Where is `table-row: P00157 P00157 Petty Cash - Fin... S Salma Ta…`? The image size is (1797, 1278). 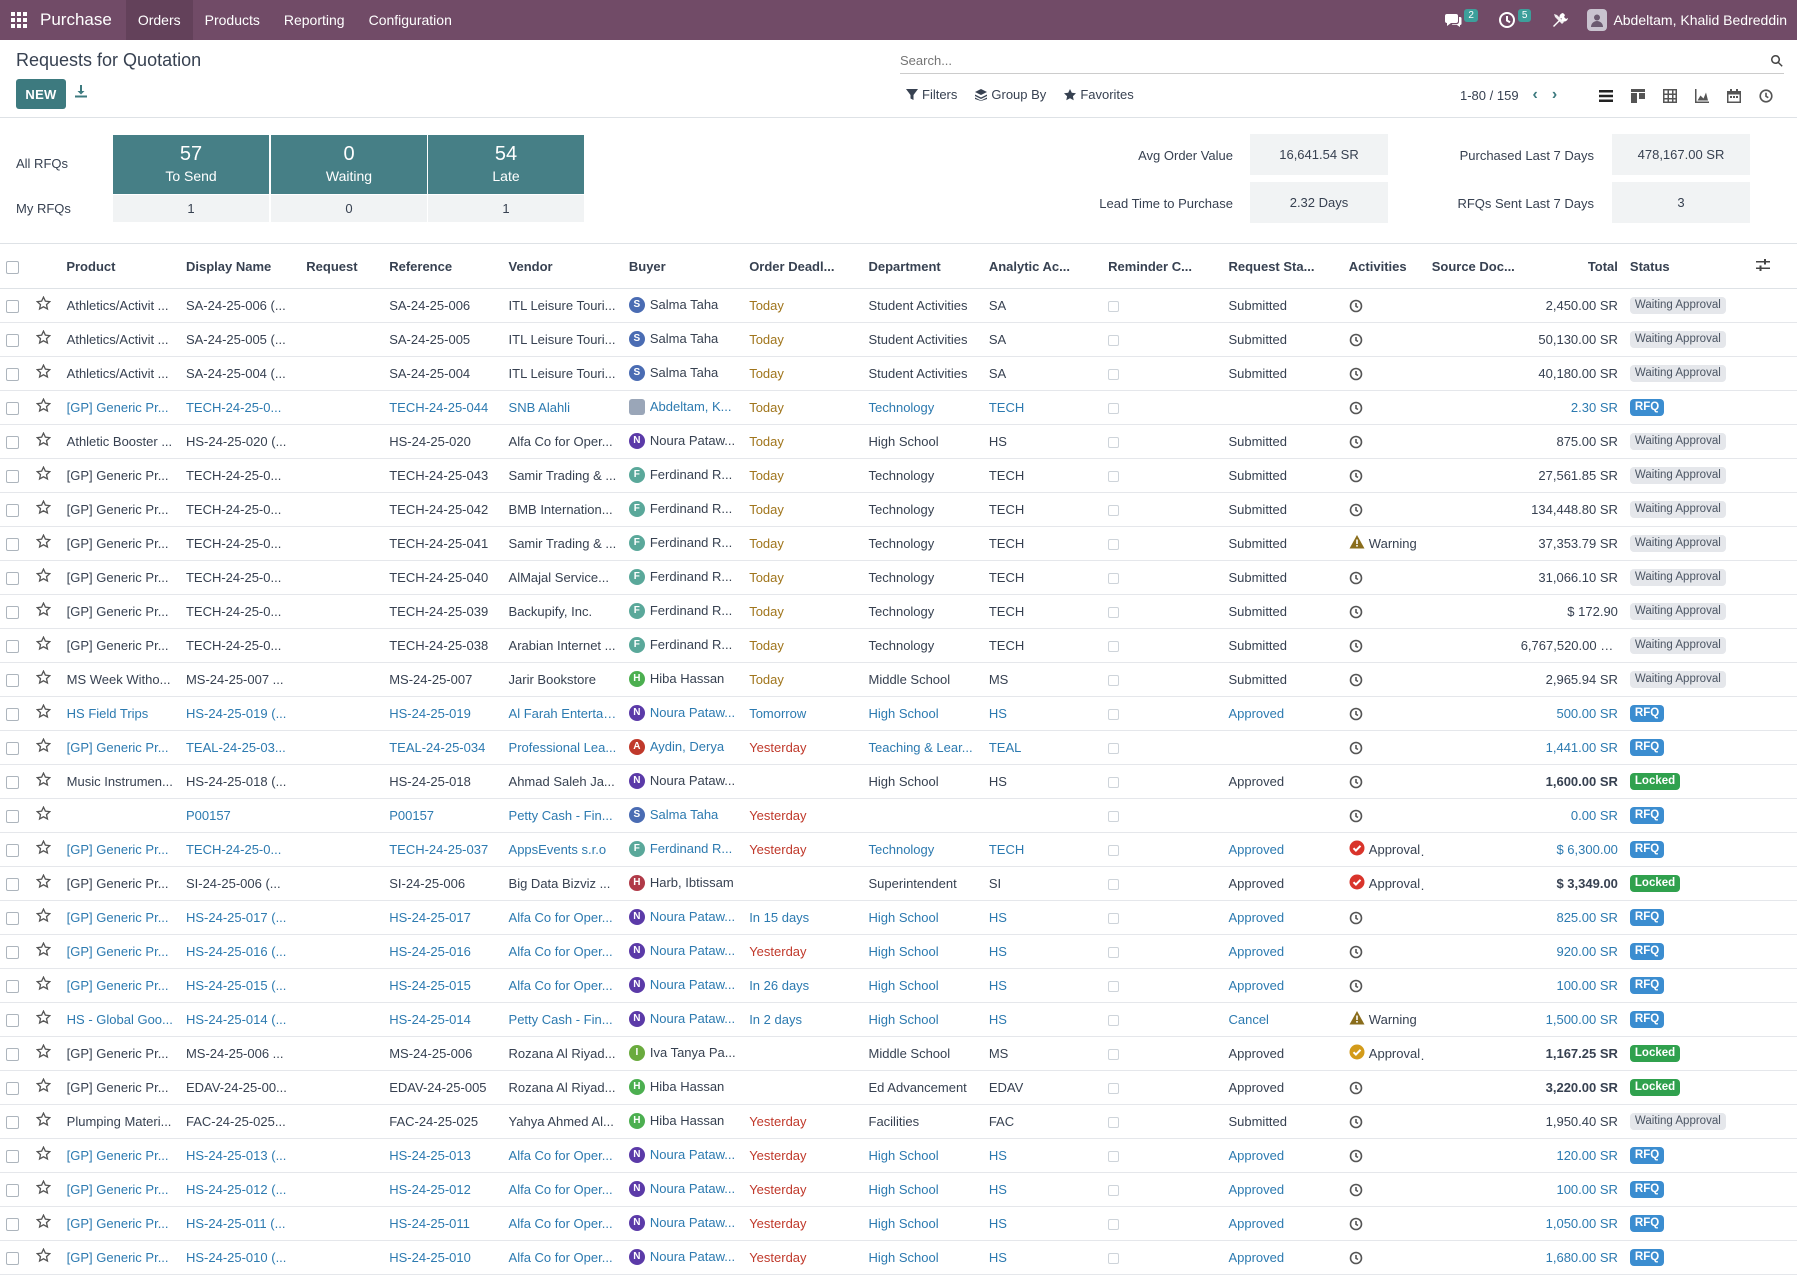 table-row: P00157 P00157 Petty Cash - Fin... S Salma Ta… is located at coordinates (898, 815).